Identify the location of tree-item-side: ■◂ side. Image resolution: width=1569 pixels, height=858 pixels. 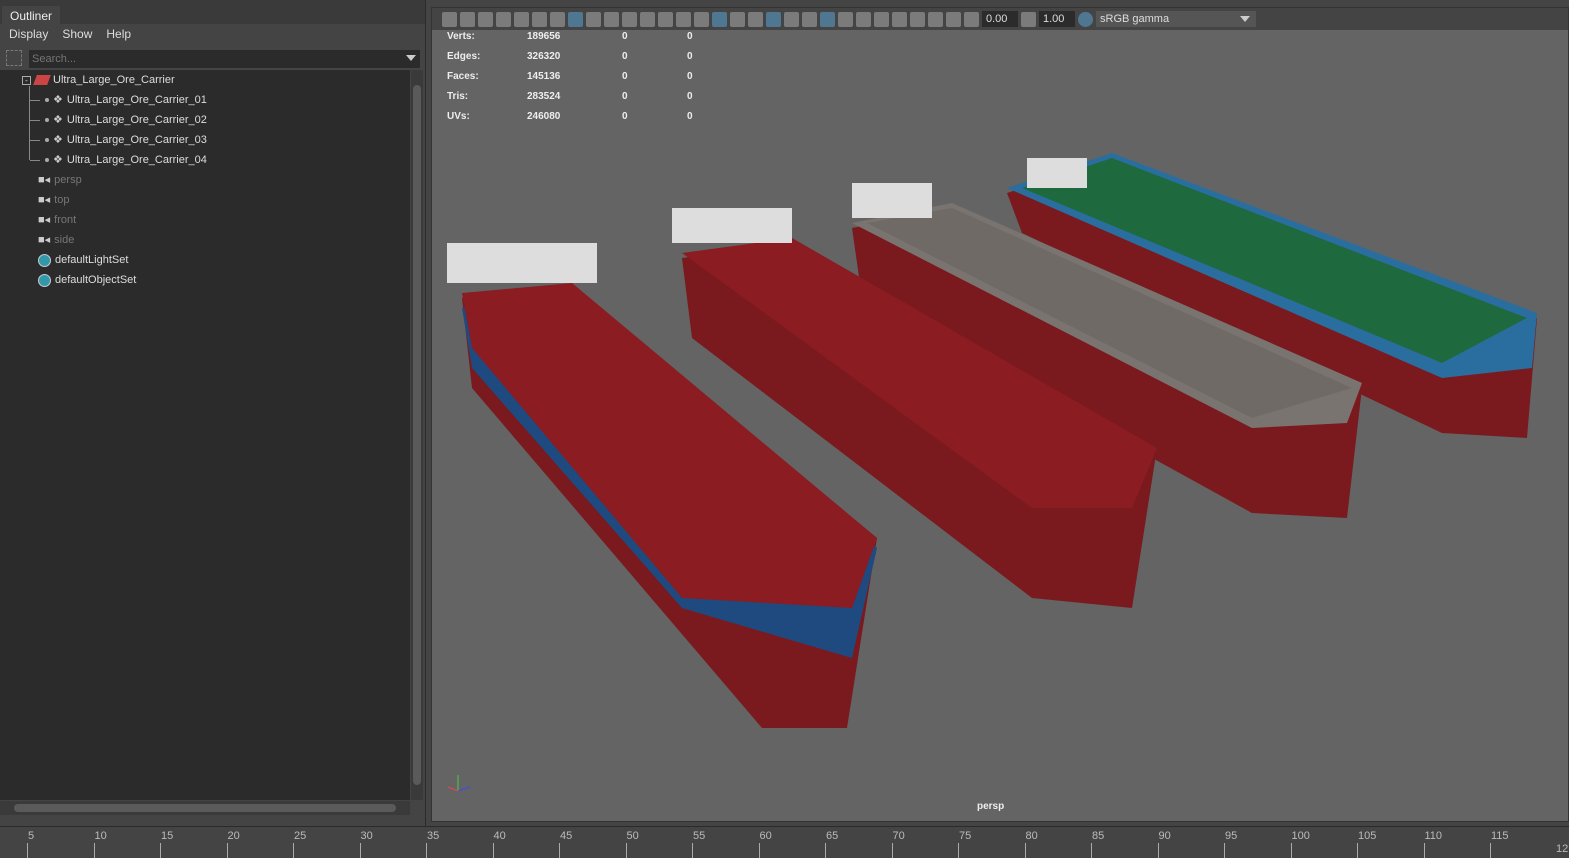
(56, 240).